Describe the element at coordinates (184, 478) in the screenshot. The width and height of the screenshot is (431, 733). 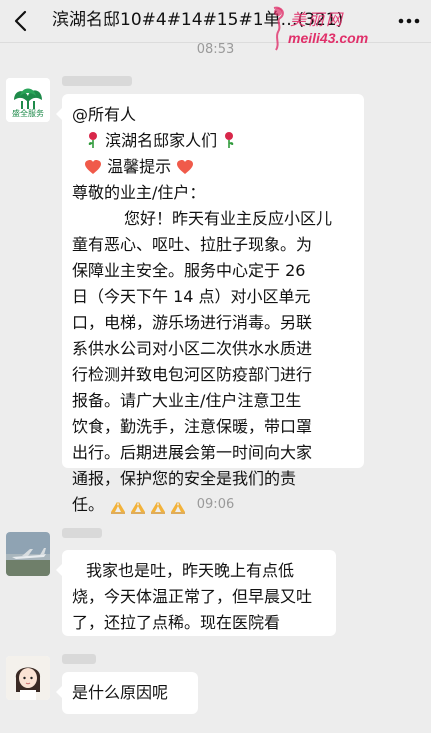
I see `message-line: 通报，保护您的安全是我们的责` at that location.